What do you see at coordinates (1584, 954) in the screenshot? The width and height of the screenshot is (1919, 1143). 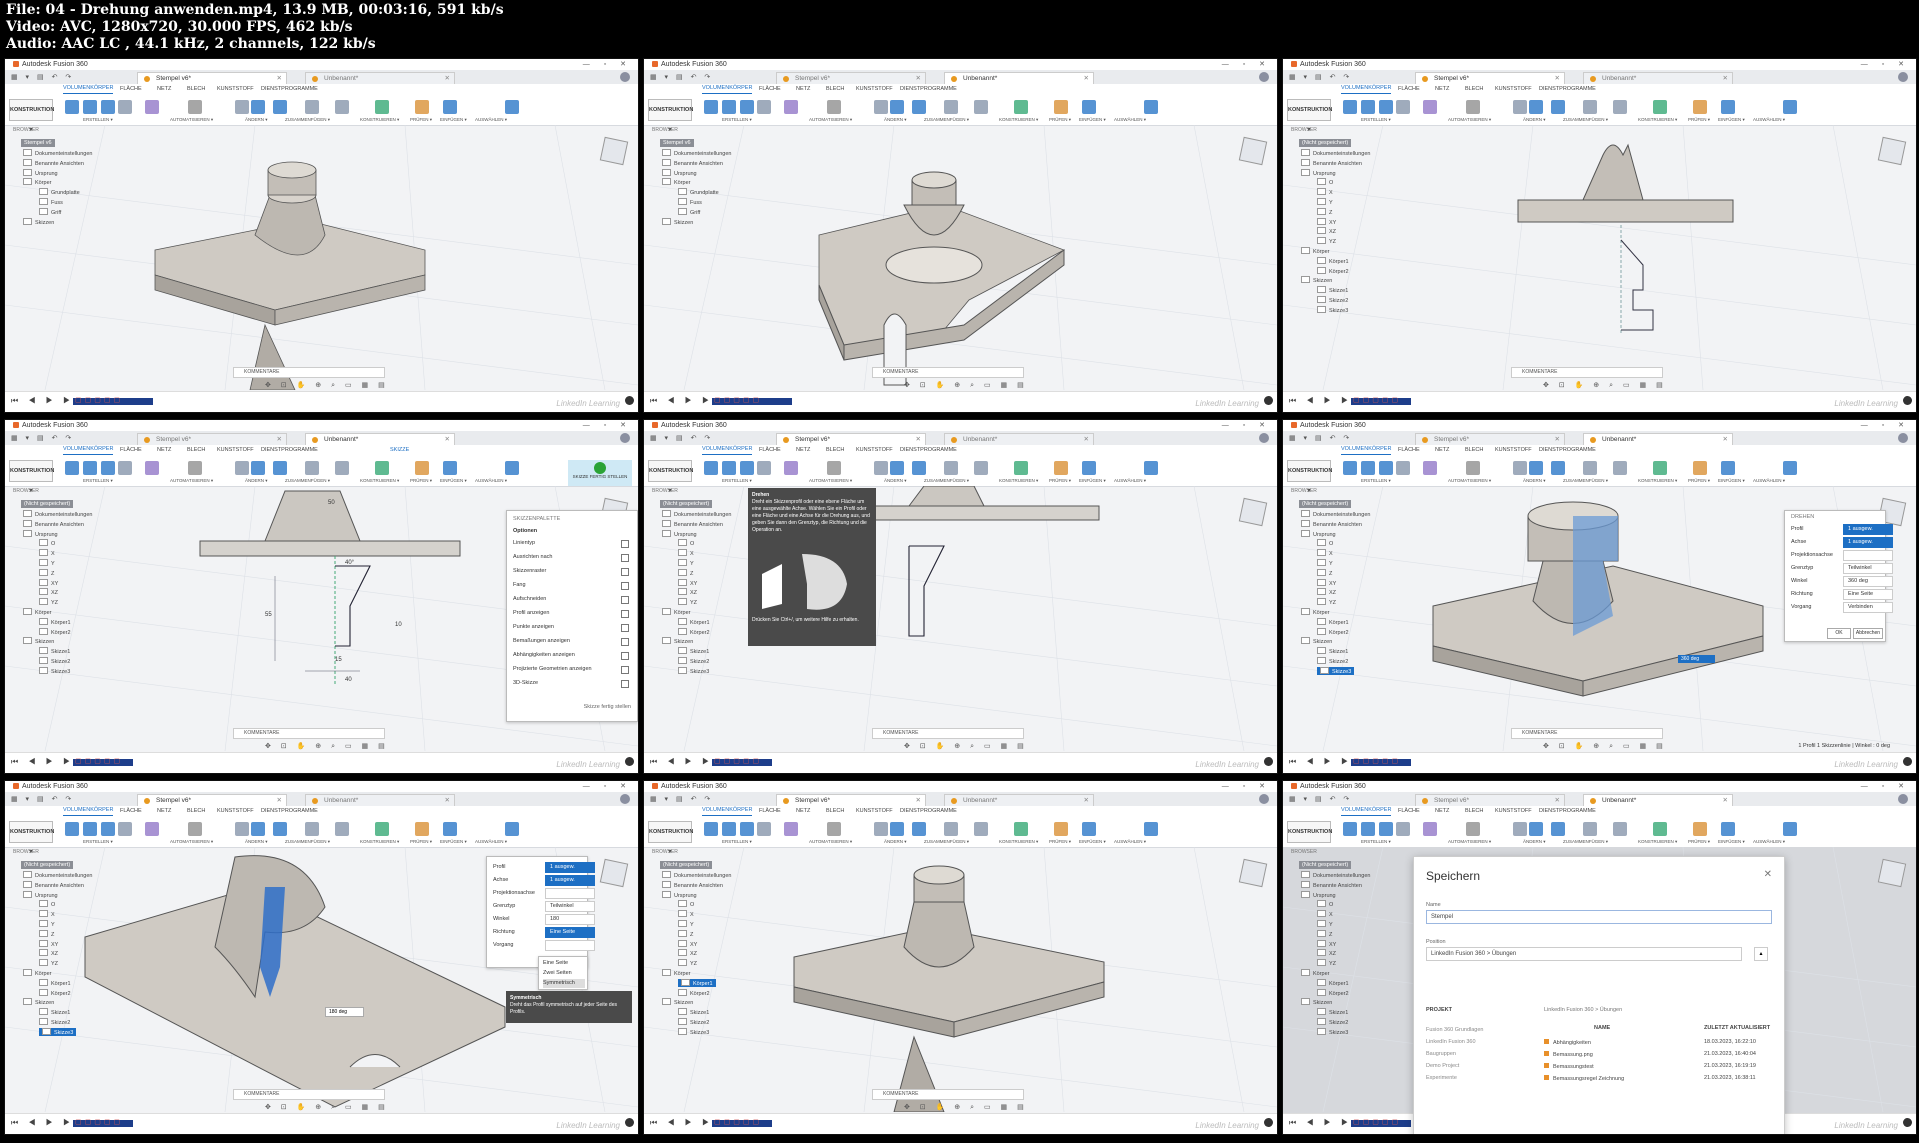 I see `location-field: LinkedIn Fusion 360 > Übungen` at bounding box center [1584, 954].